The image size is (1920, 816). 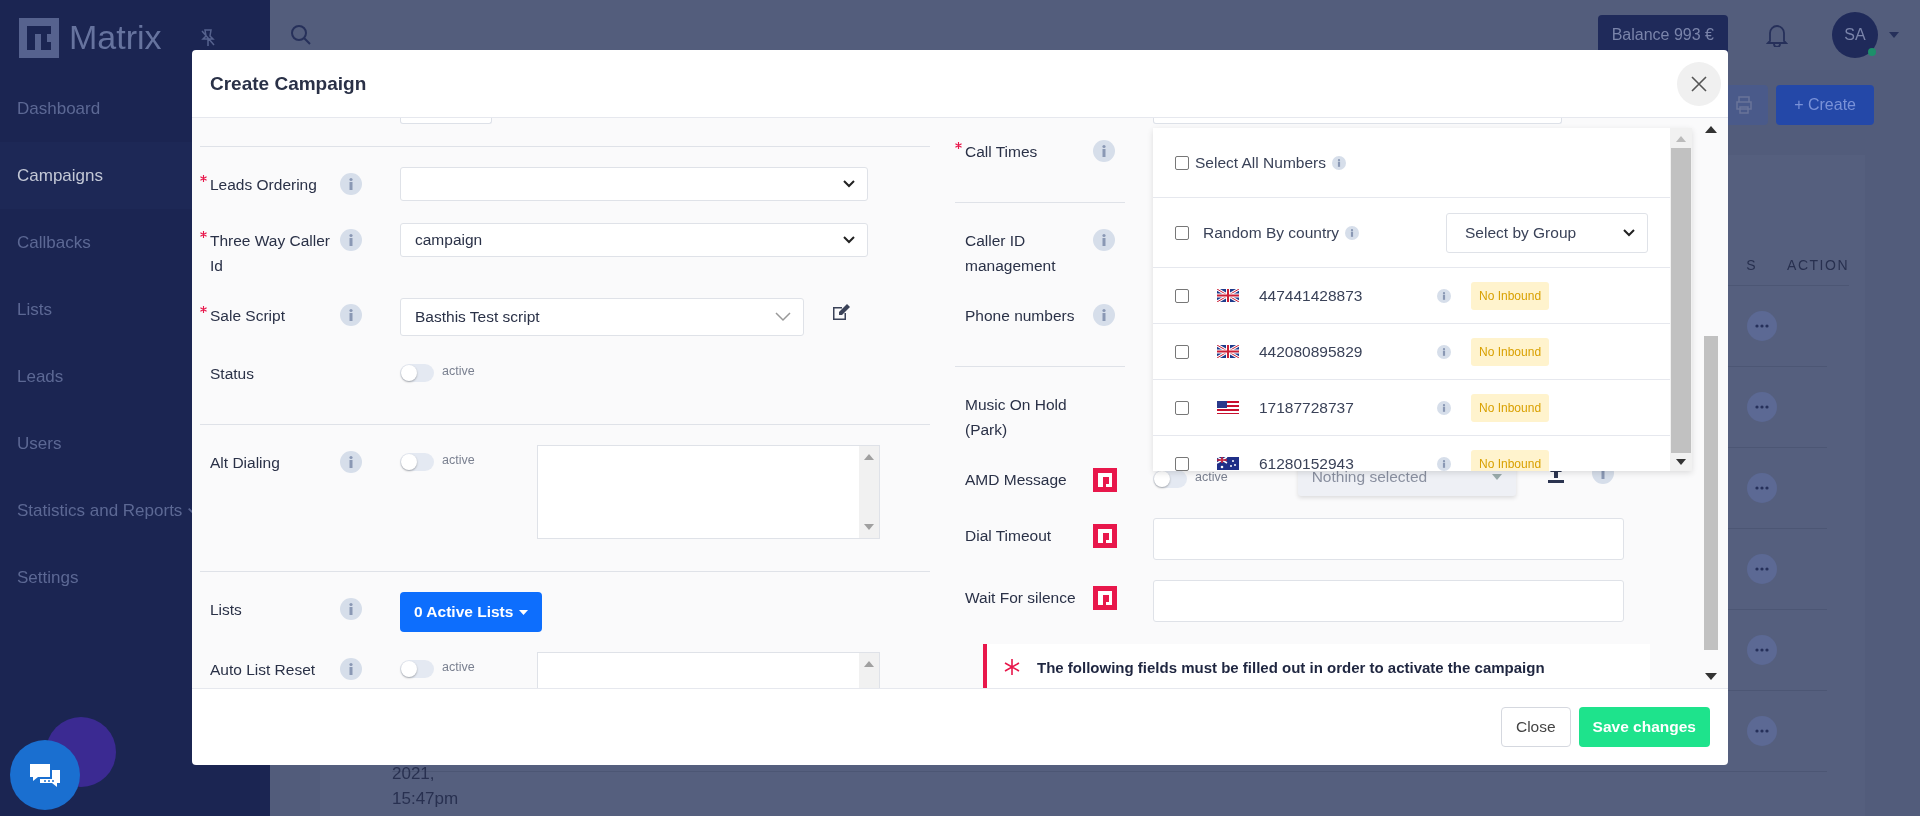 What do you see at coordinates (301, 35) in the screenshot?
I see `search-icon` at bounding box center [301, 35].